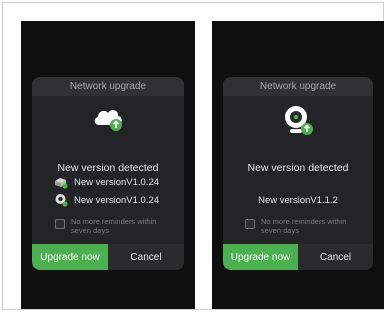 The width and height of the screenshot is (386, 312). What do you see at coordinates (61, 200) in the screenshot?
I see `camera-icon` at bounding box center [61, 200].